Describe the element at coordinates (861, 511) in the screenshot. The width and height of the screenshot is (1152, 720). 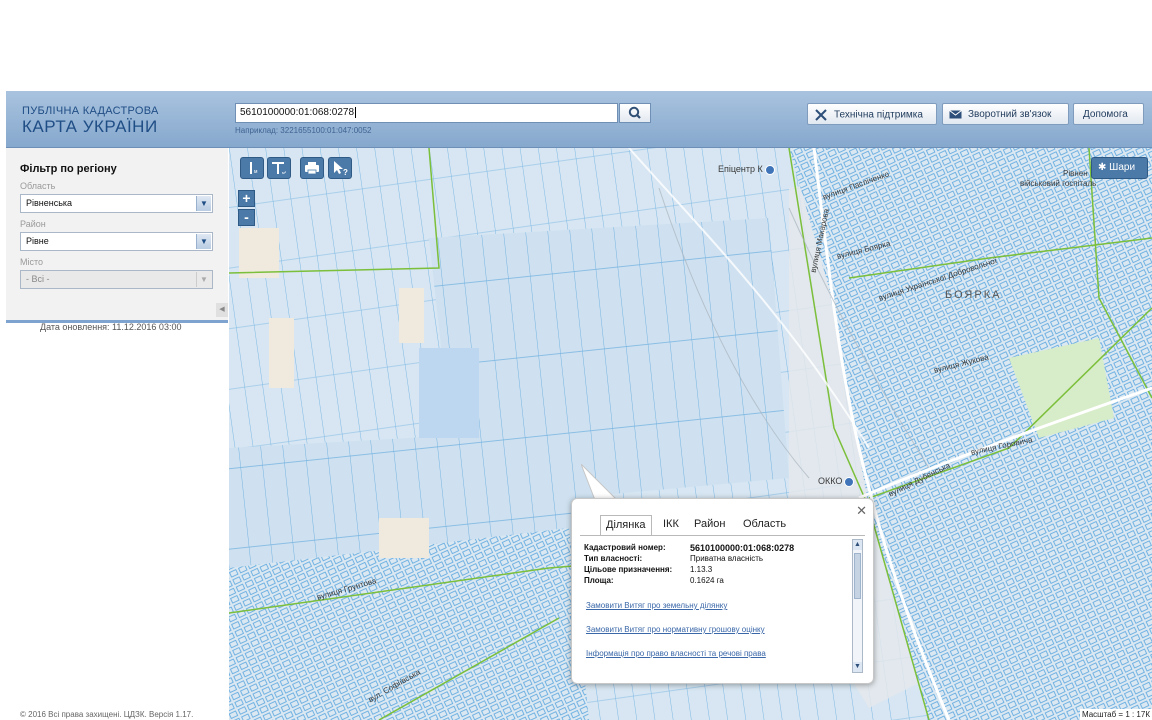
I see `close-icon: ✕` at that location.